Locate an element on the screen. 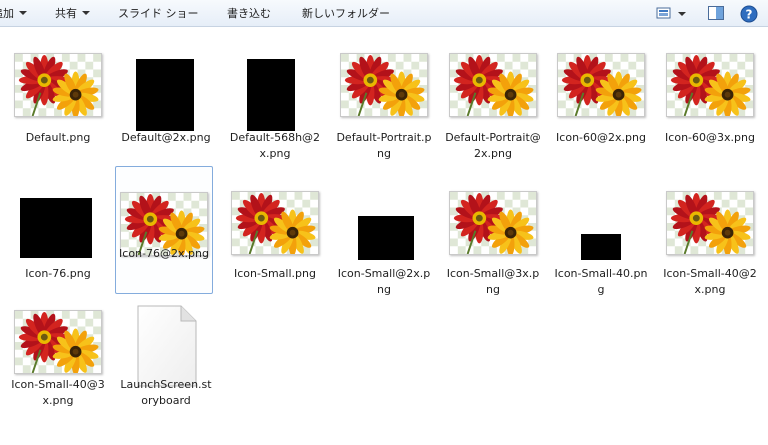 Image resolution: width=768 pixels, height=445 pixels. file-item: Default-568h@2x.png is located at coordinates (275, 111).